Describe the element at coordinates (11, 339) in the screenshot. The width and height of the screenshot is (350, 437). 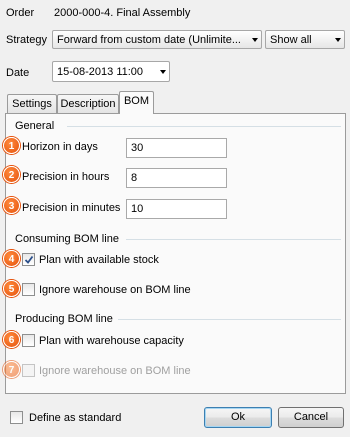
I see `callout-badge-6: 6` at that location.